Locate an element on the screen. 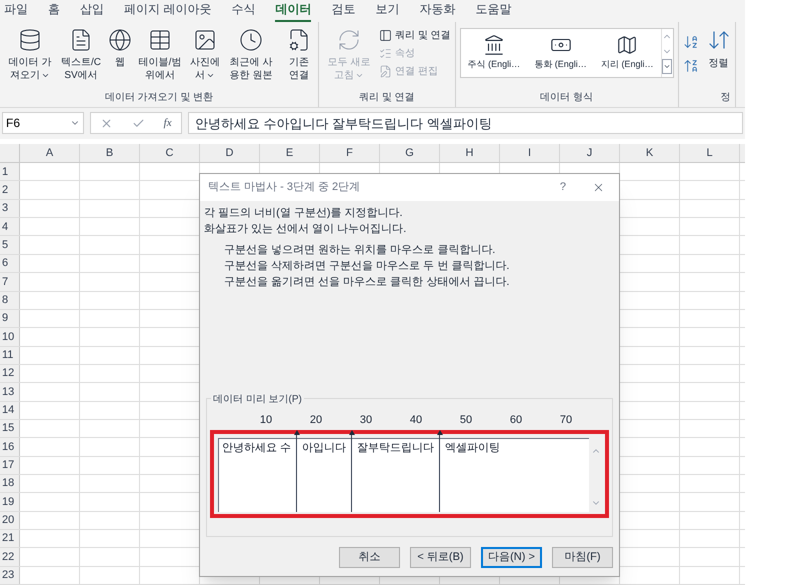 The height and width of the screenshot is (585, 800). column-header: D is located at coordinates (230, 153).